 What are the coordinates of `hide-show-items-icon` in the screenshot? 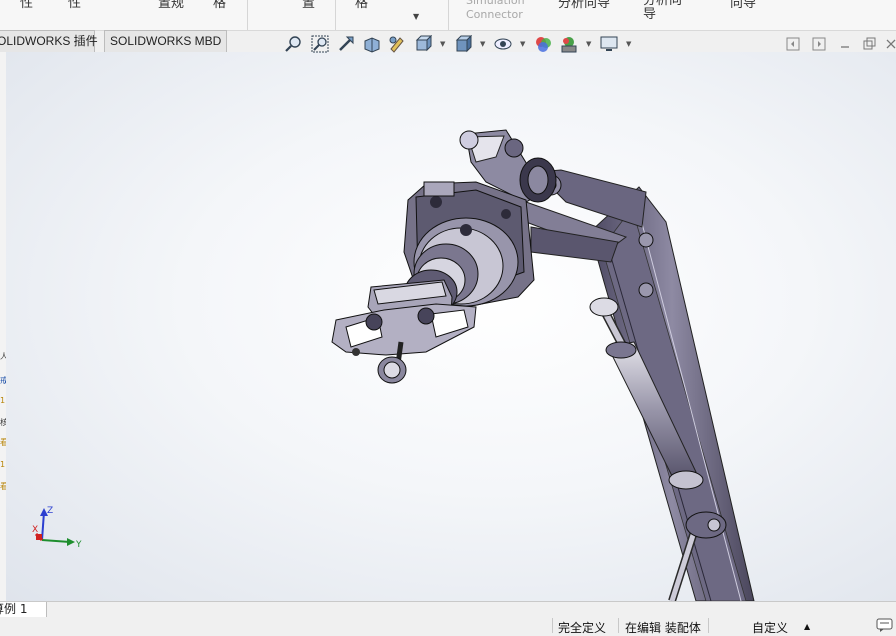 It's located at (503, 44).